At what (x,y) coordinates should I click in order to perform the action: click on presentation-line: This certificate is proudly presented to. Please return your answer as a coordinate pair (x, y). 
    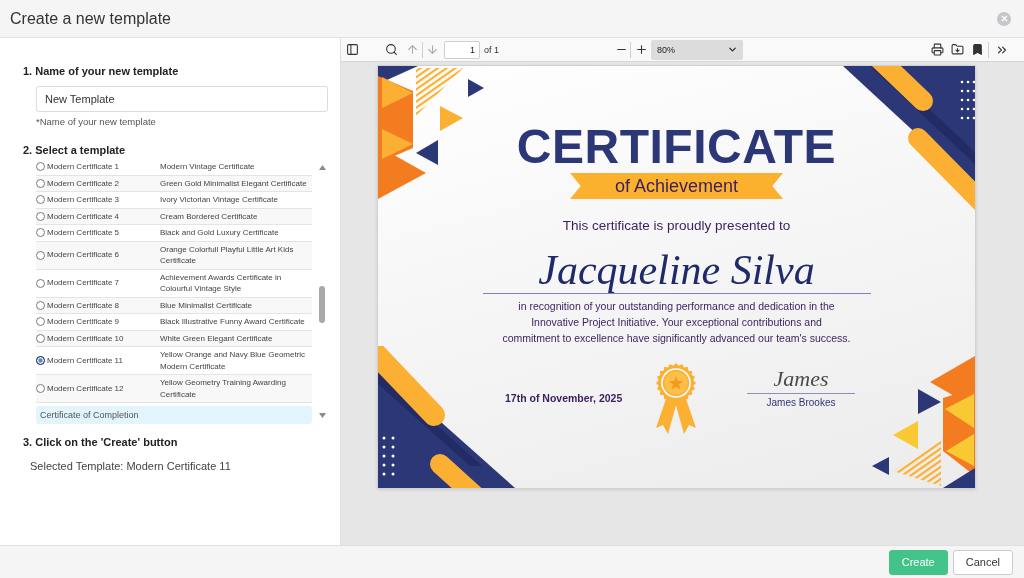
    Looking at the image, I should click on (676, 226).